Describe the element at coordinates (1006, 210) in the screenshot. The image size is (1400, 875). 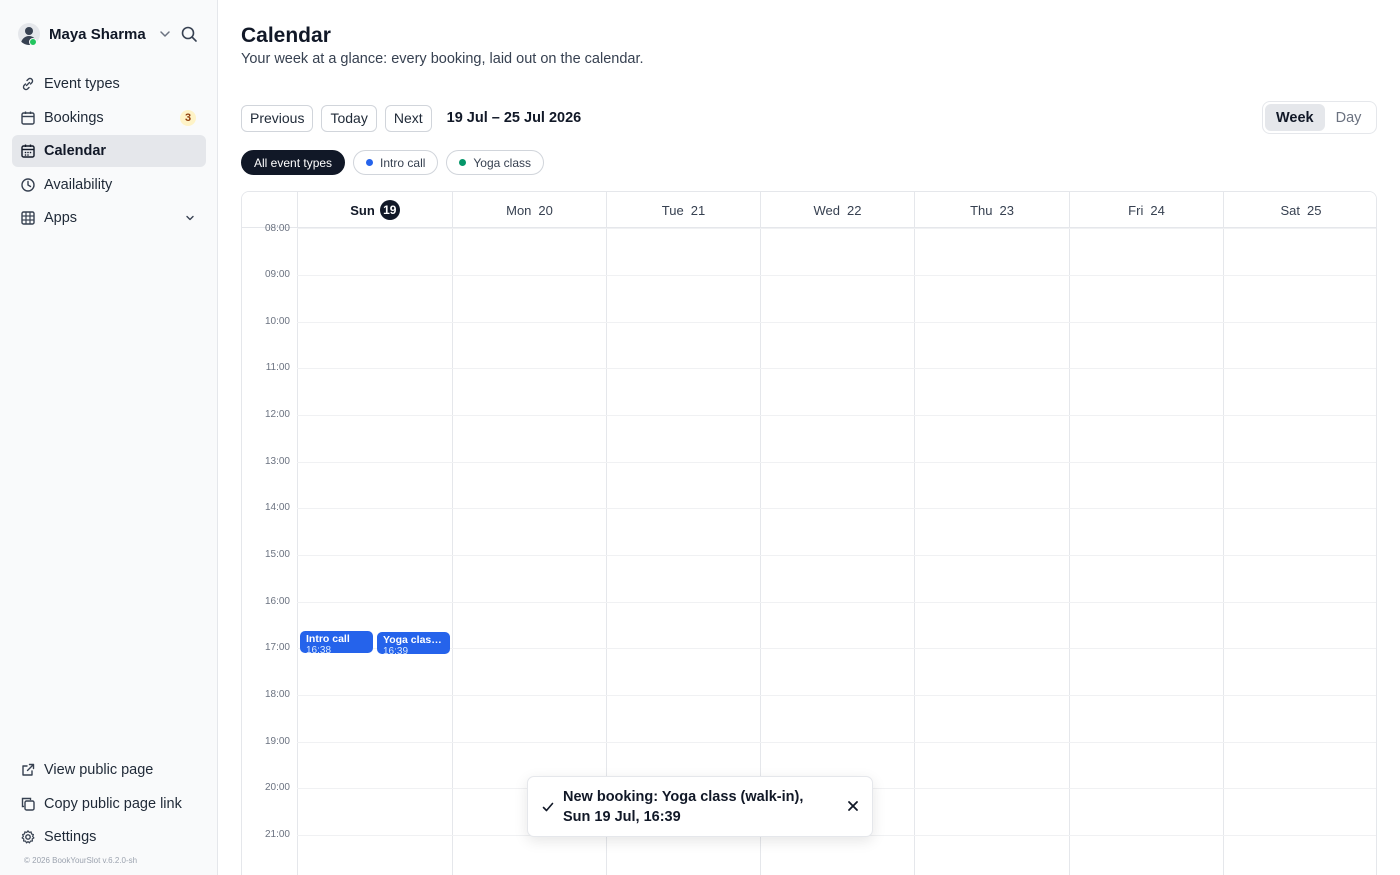
I see `day-number: 23` at that location.